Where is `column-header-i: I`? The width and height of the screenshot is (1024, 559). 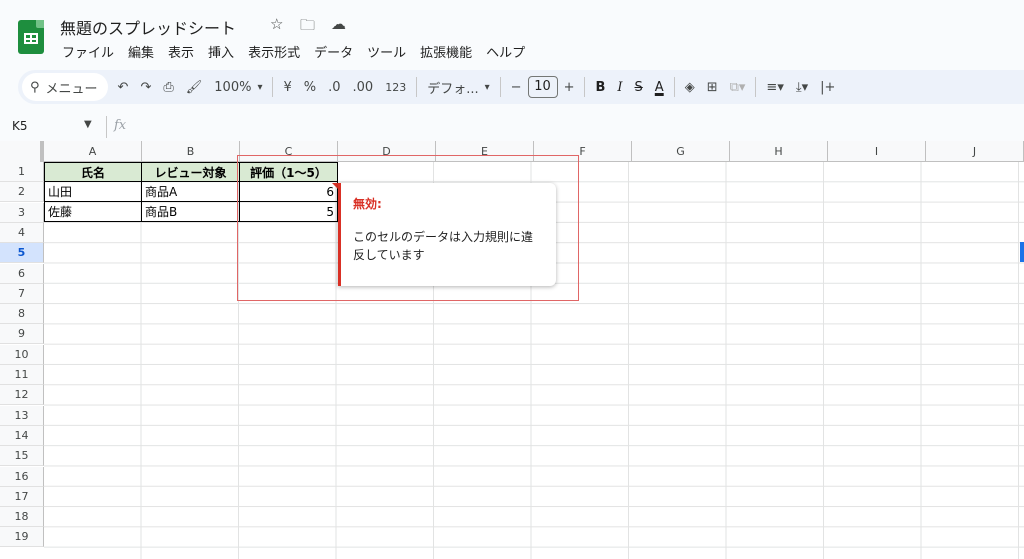 column-header-i: I is located at coordinates (877, 151).